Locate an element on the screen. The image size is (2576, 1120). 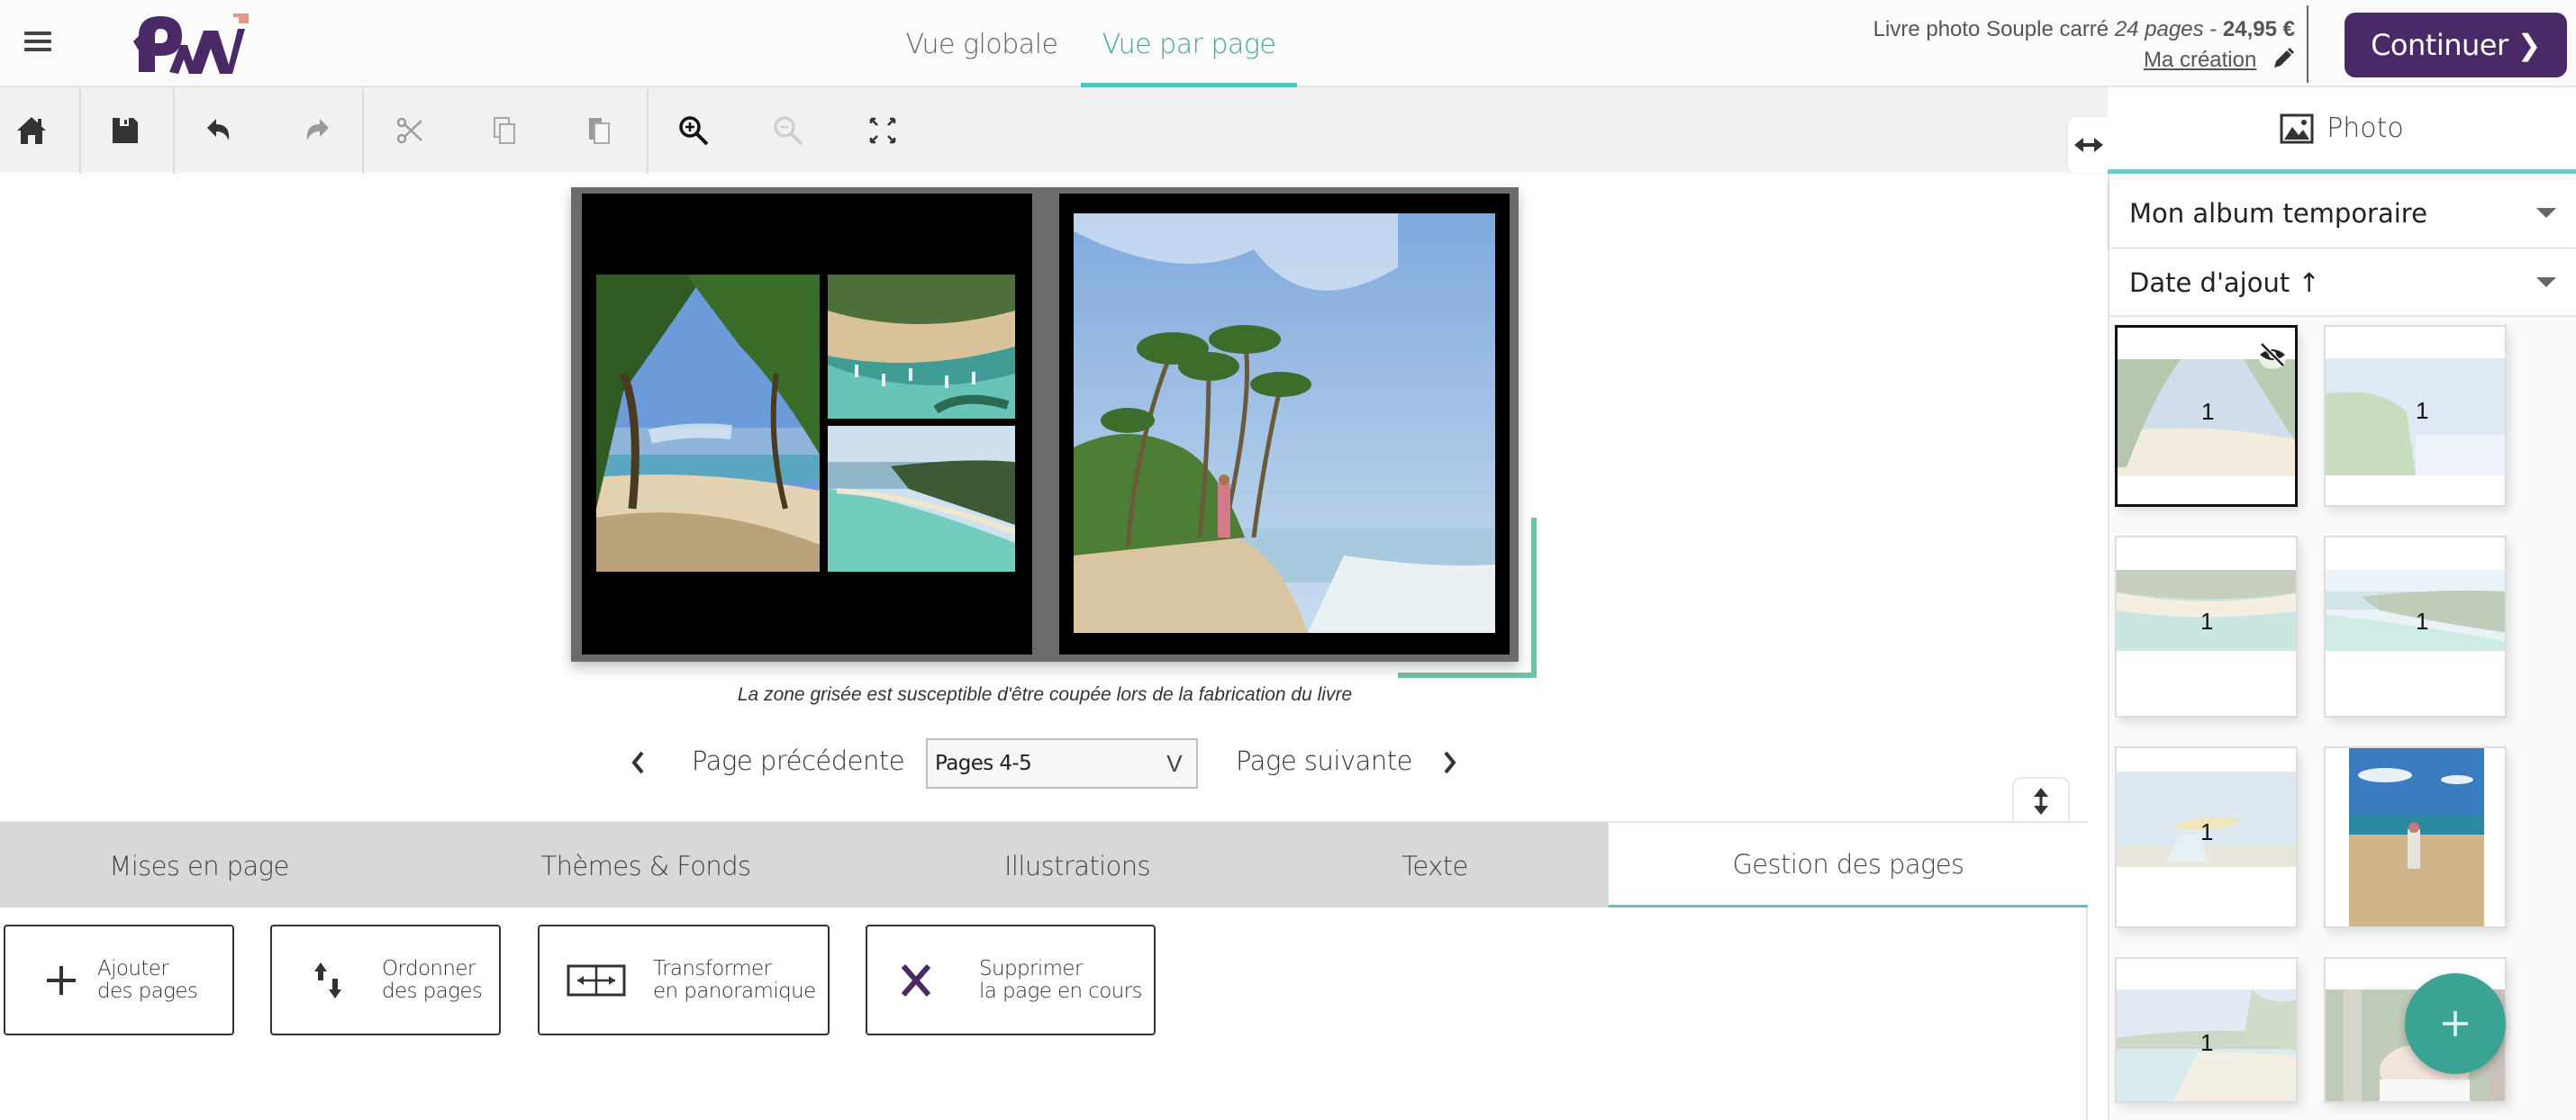
tab-mises-en-page: Mises en page is located at coordinates (199, 866).